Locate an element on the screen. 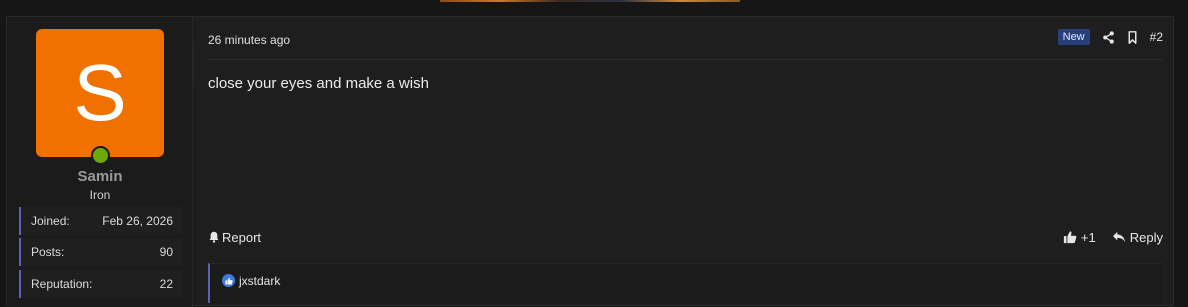  share-icon is located at coordinates (1108, 37).